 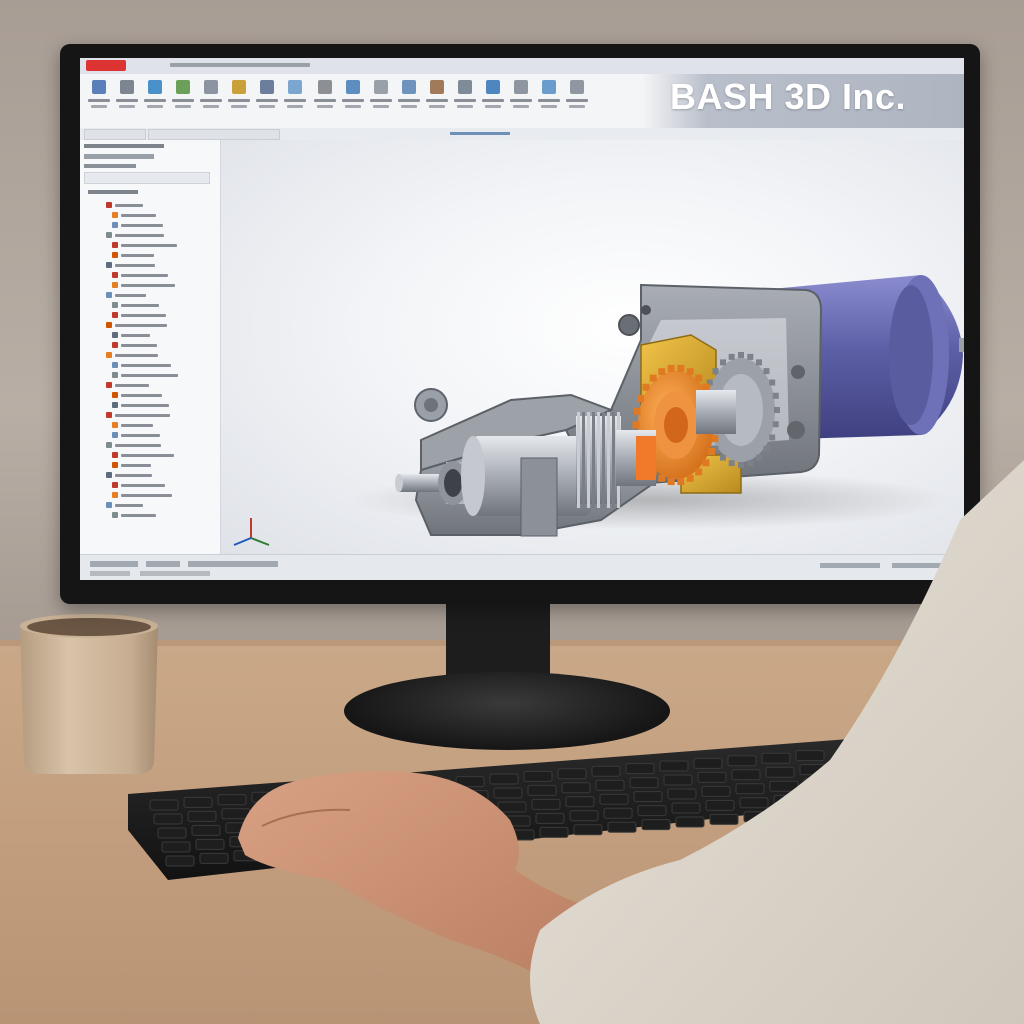 I want to click on coffee-mug, so click(x=89, y=694).